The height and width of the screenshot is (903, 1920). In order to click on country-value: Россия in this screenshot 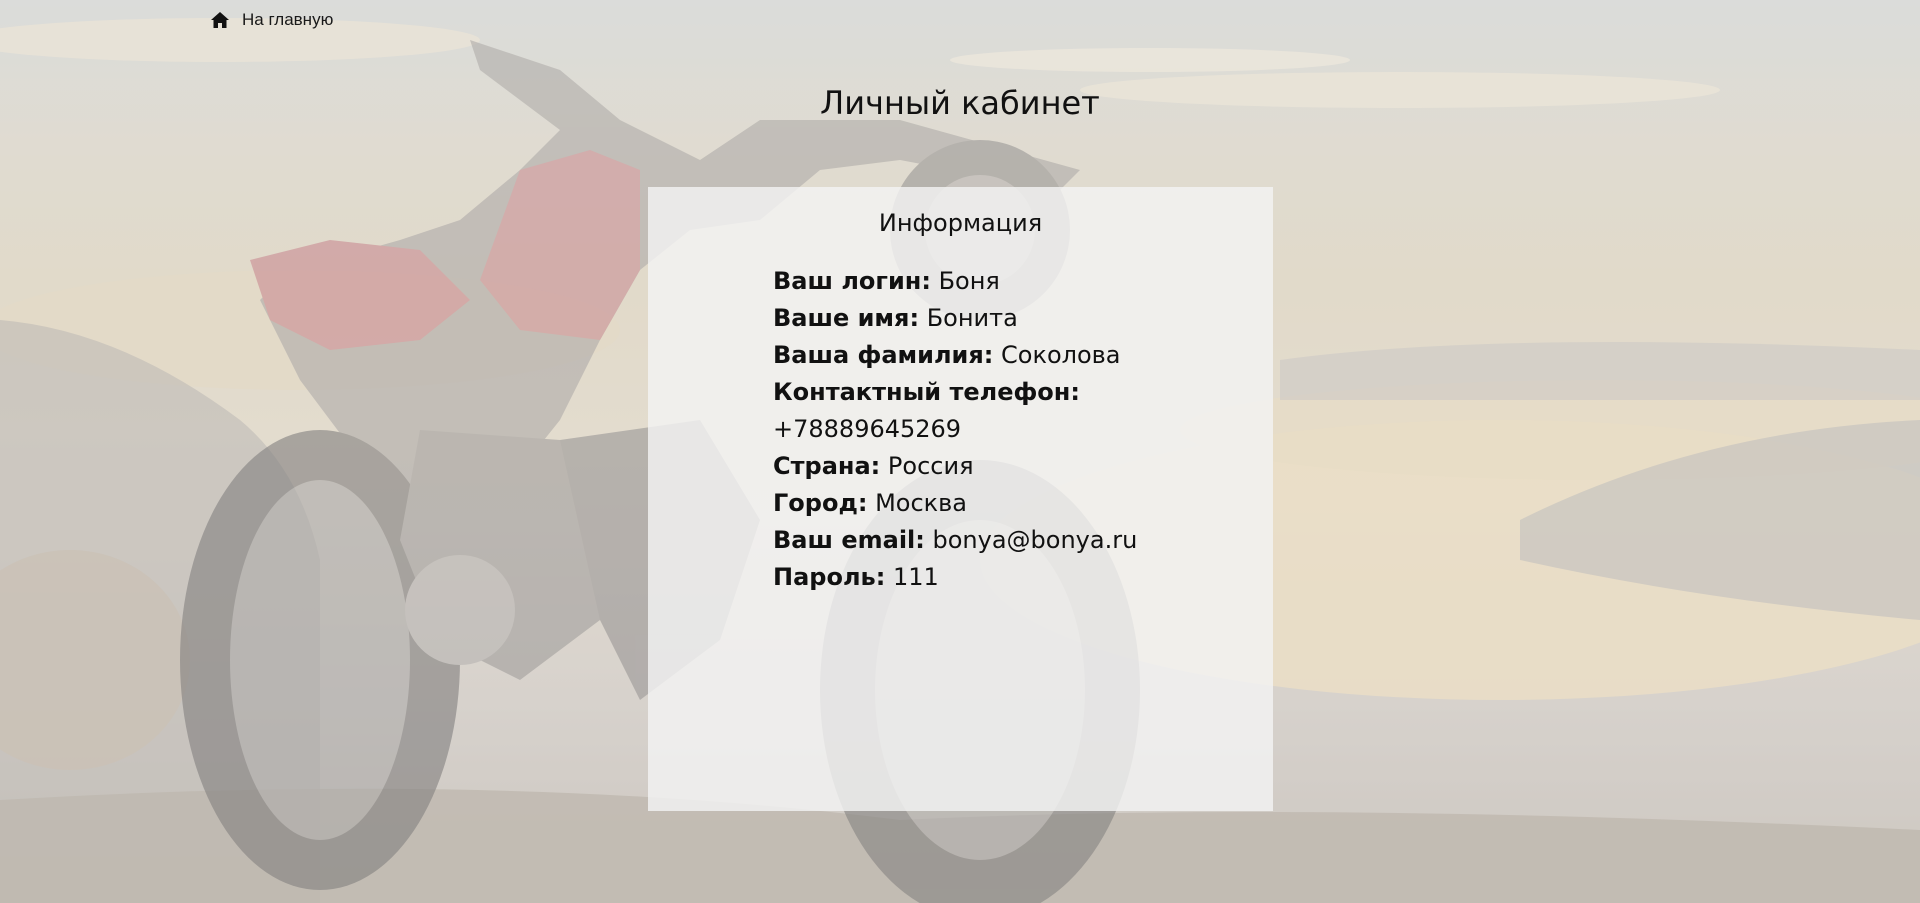, I will do `click(930, 466)`.